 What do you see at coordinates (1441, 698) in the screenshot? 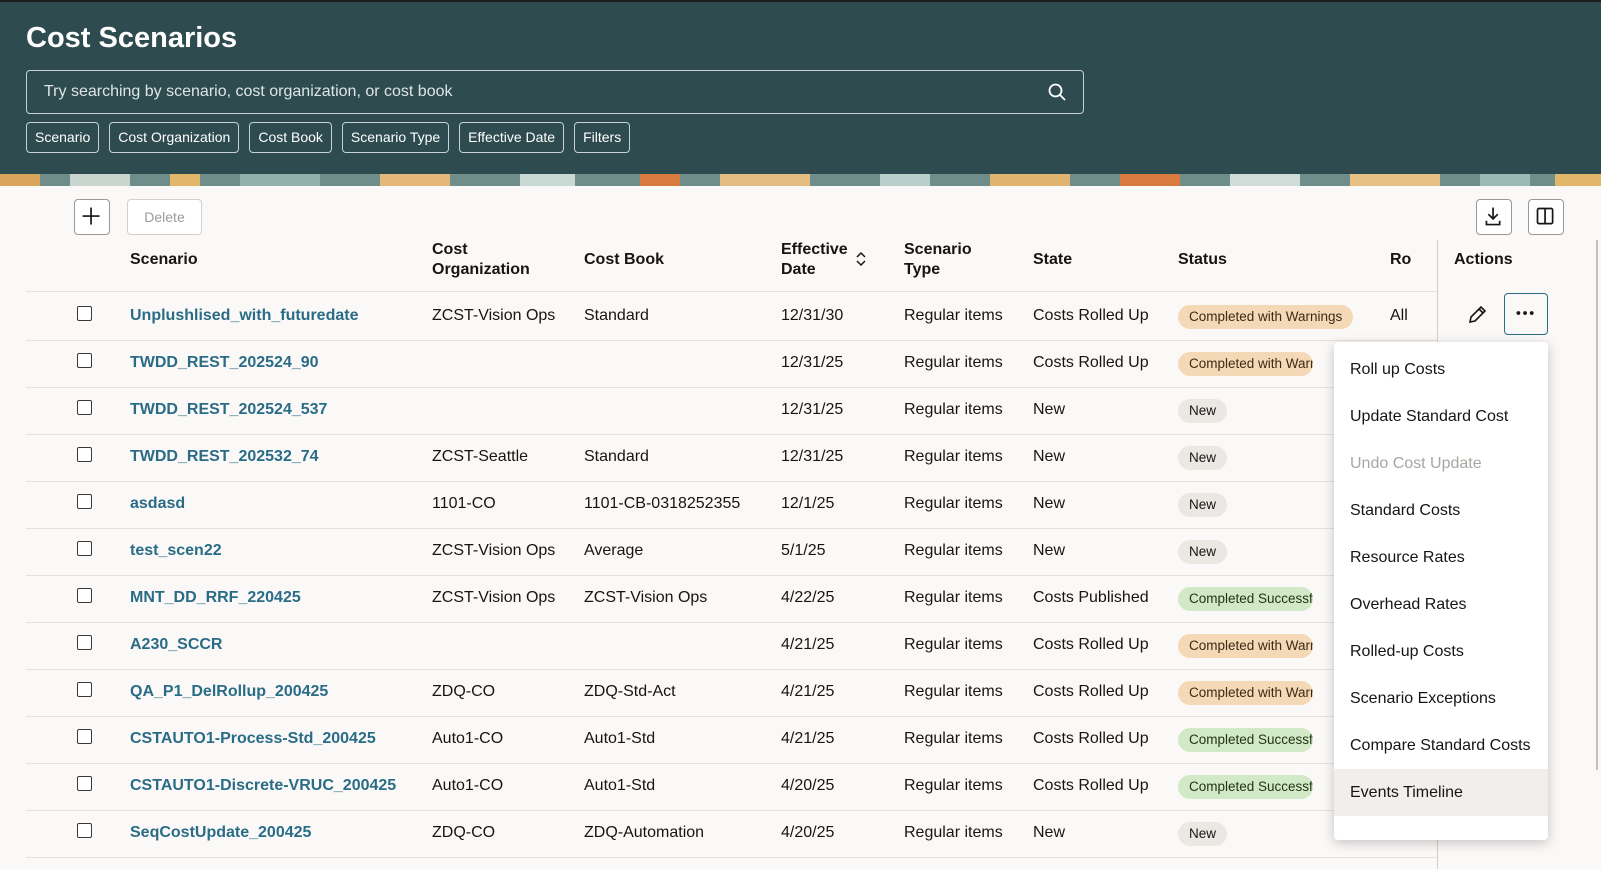
I see `menu-item: Scenario Exceptions` at bounding box center [1441, 698].